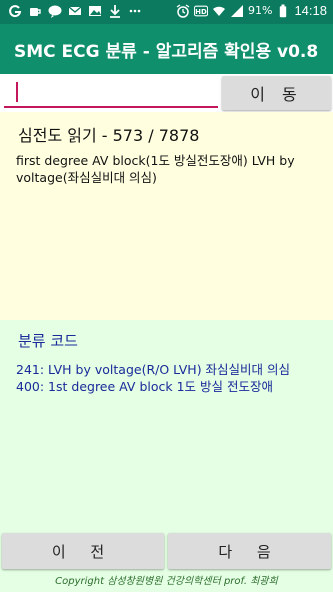 Image resolution: width=333 pixels, height=592 pixels. Describe the element at coordinates (95, 11) in the screenshot. I see `image-icon` at that location.